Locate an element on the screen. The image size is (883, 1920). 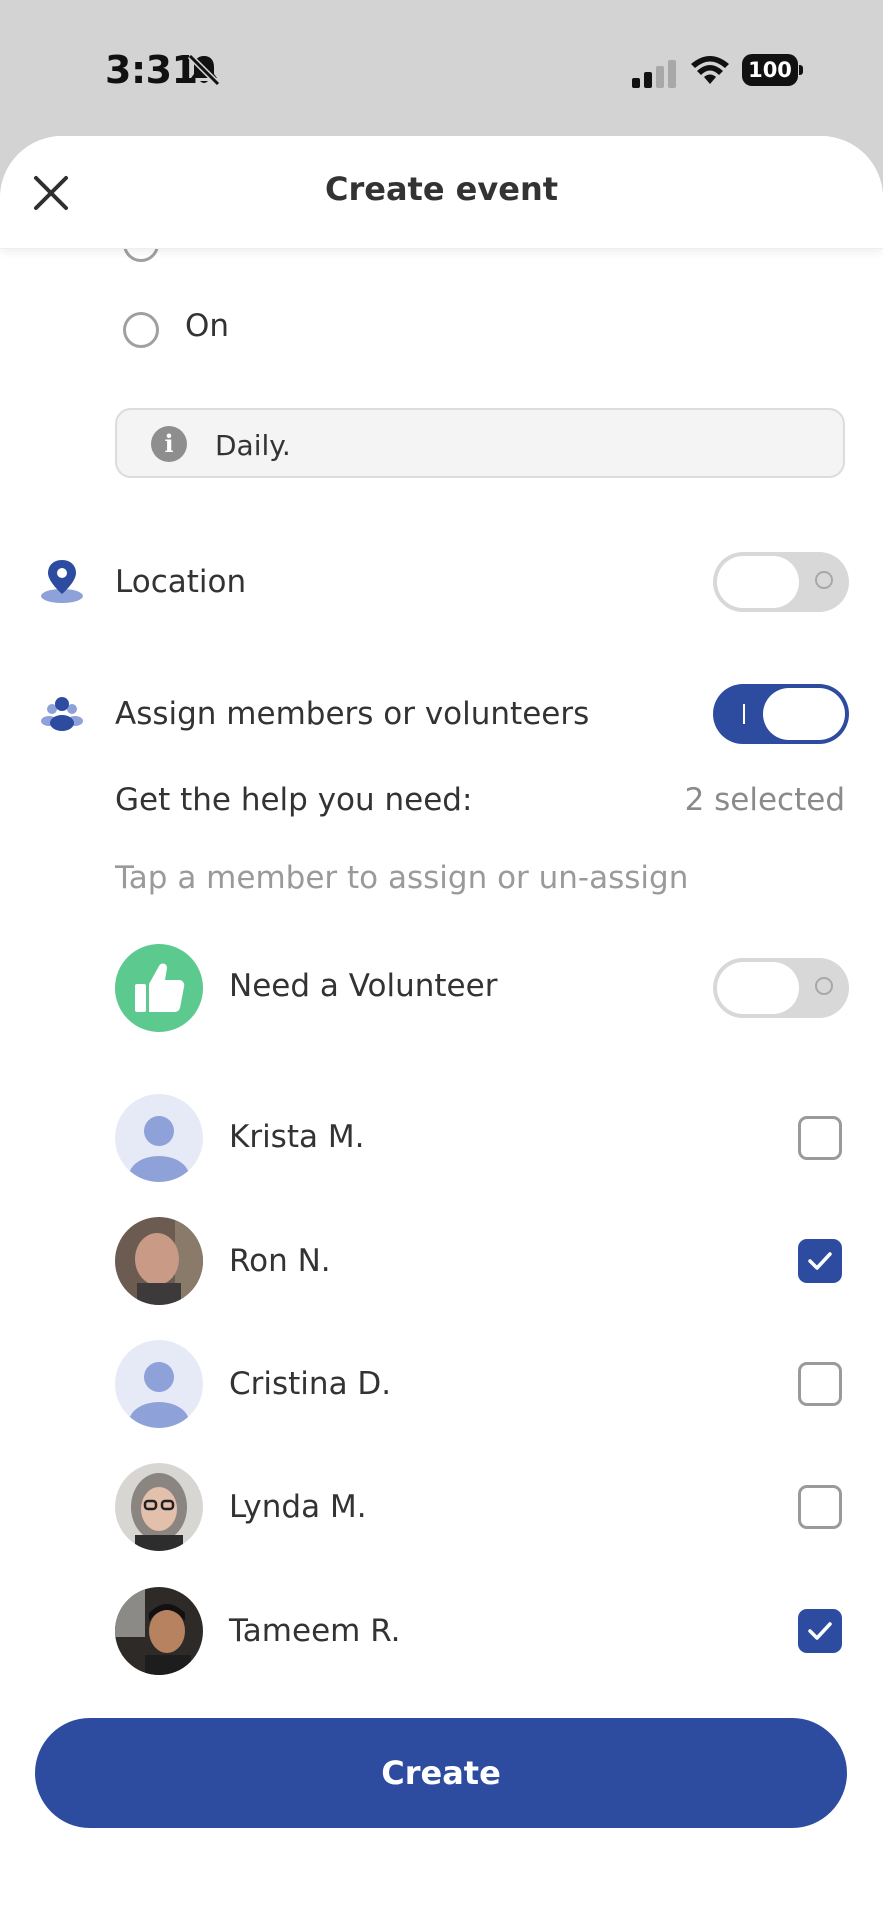
member-name: Ron N. is located at coordinates (280, 1261).